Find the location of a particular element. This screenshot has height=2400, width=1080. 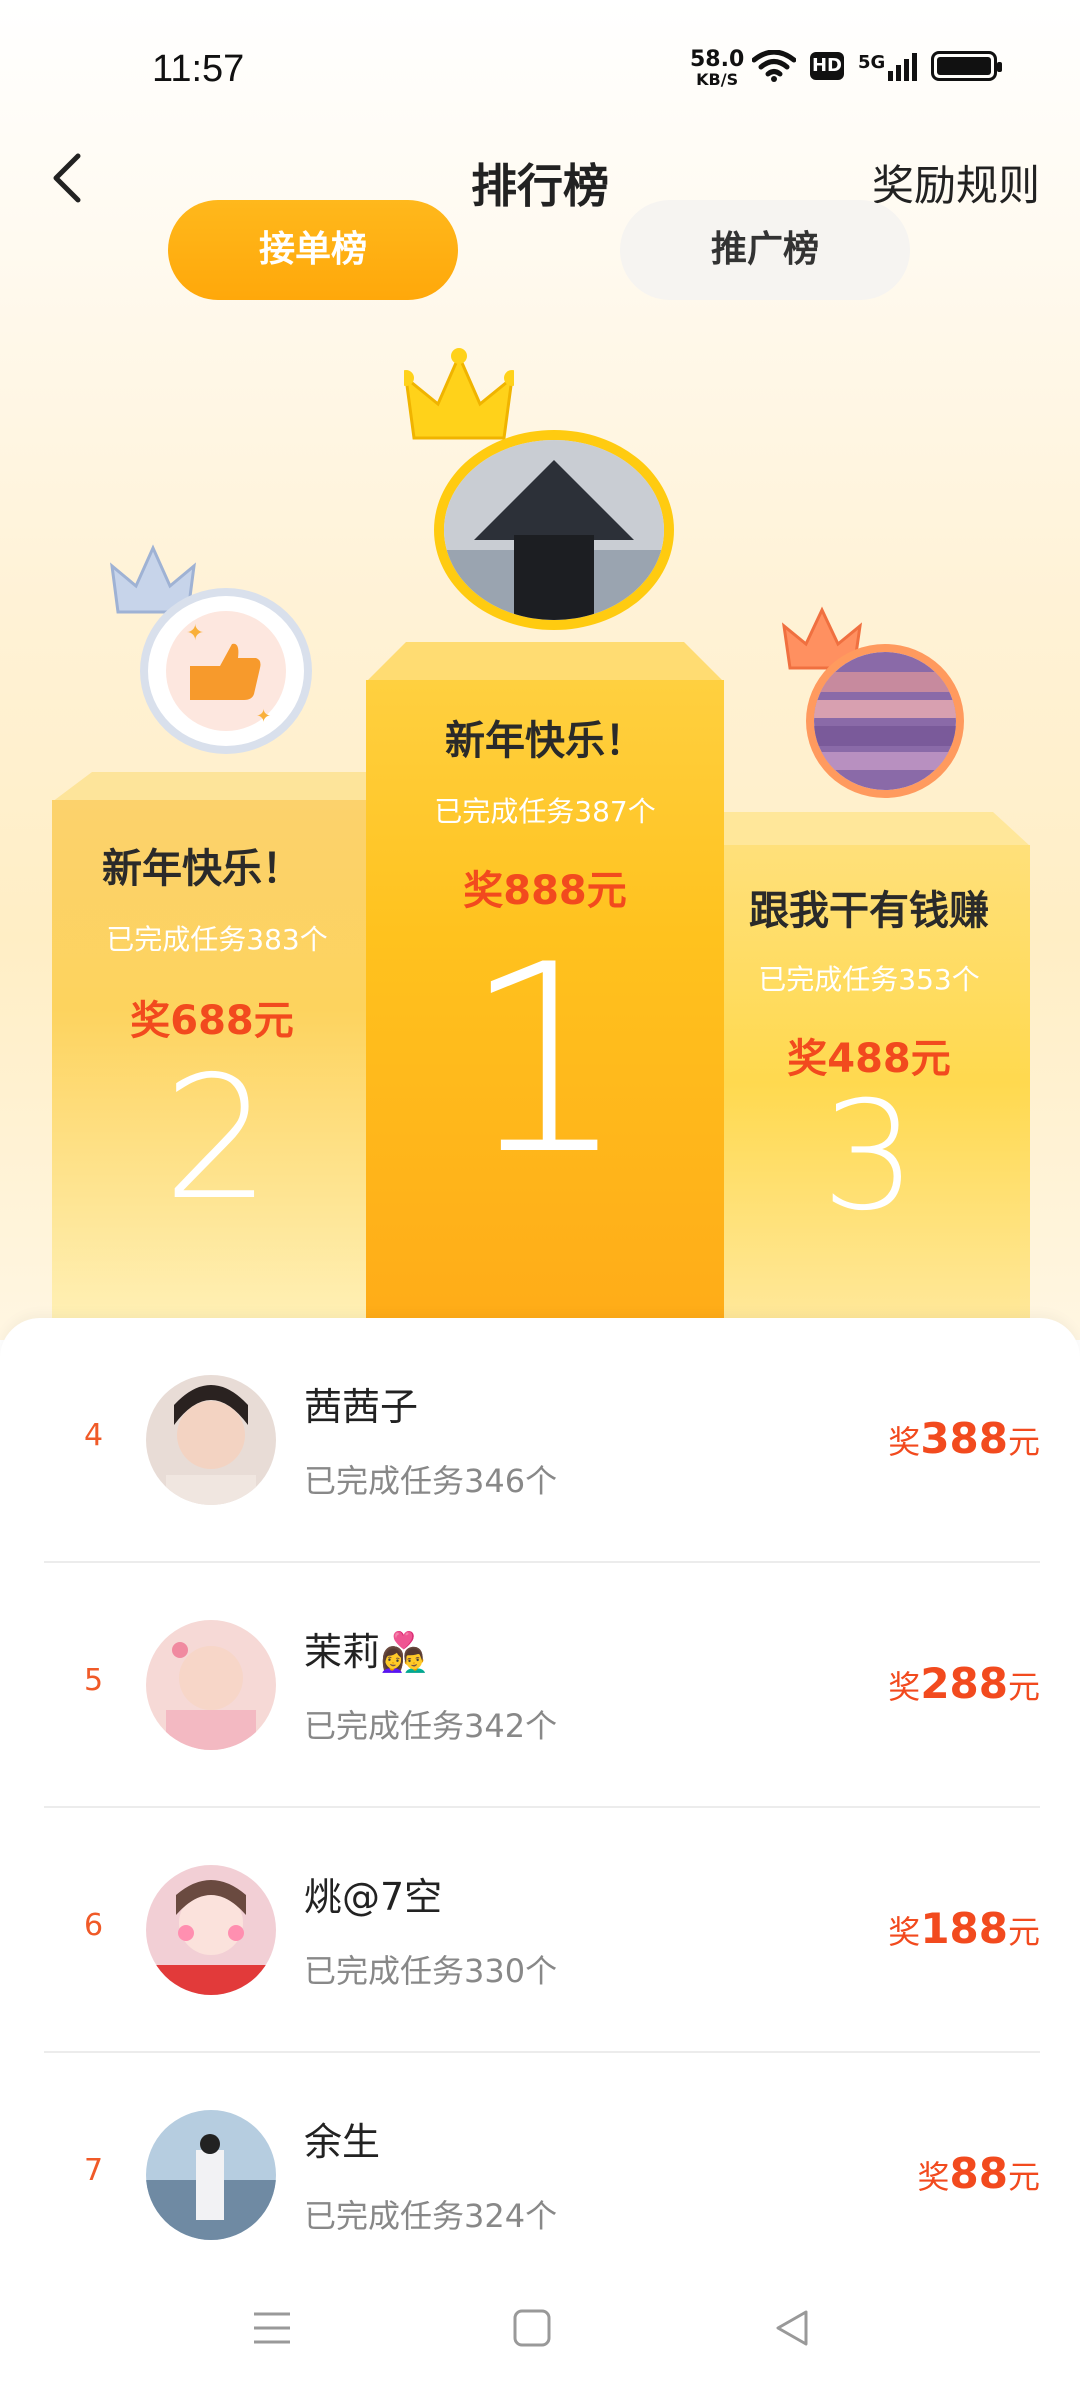

list-rank: 6 is located at coordinates (94, 1925).